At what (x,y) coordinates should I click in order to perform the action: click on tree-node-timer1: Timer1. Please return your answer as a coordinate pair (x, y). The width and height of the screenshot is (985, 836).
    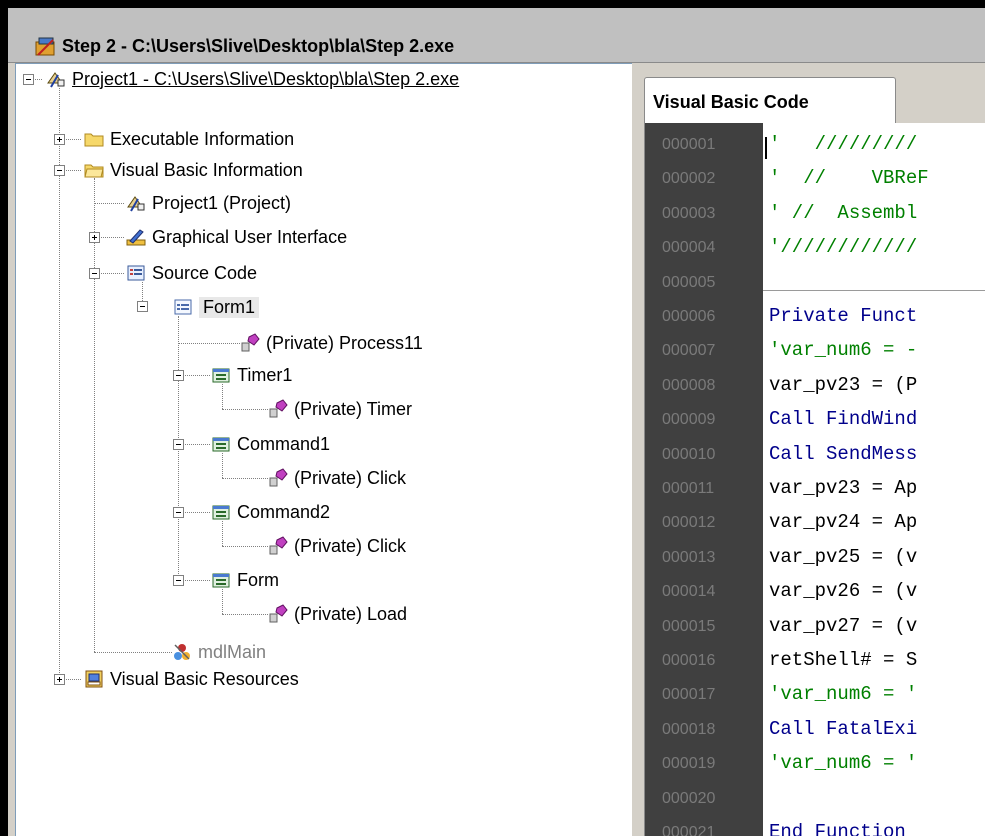
    Looking at the image, I should click on (251, 375).